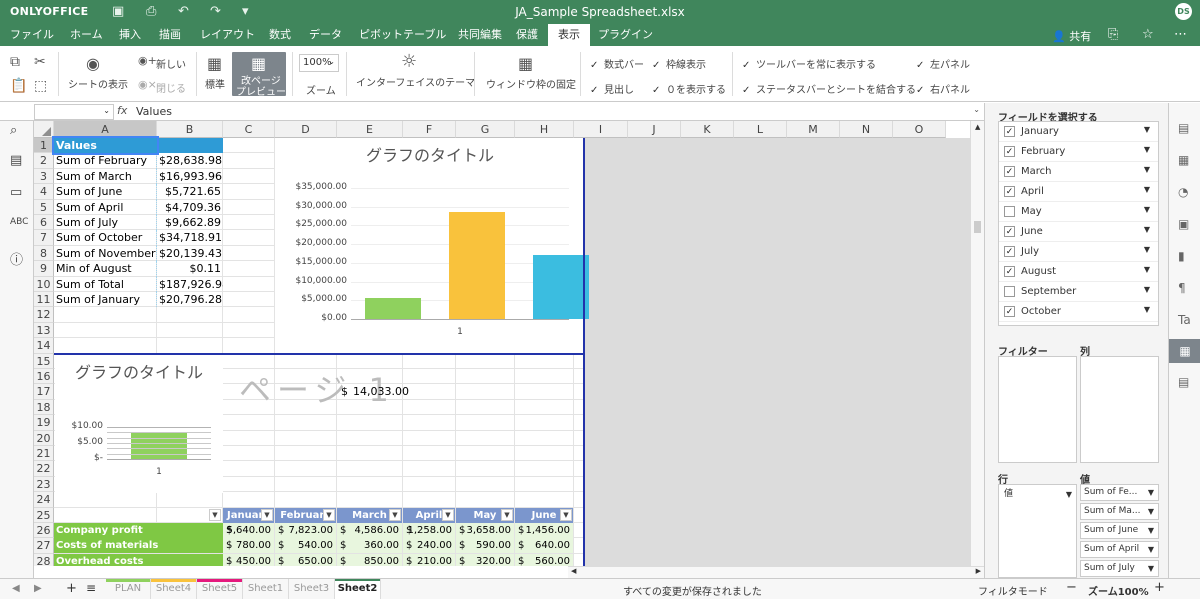 Image resolution: width=1200 pixels, height=599 pixels. Describe the element at coordinates (248, 559) in the screenshot. I see `pivot-value-cell: $450.00` at that location.